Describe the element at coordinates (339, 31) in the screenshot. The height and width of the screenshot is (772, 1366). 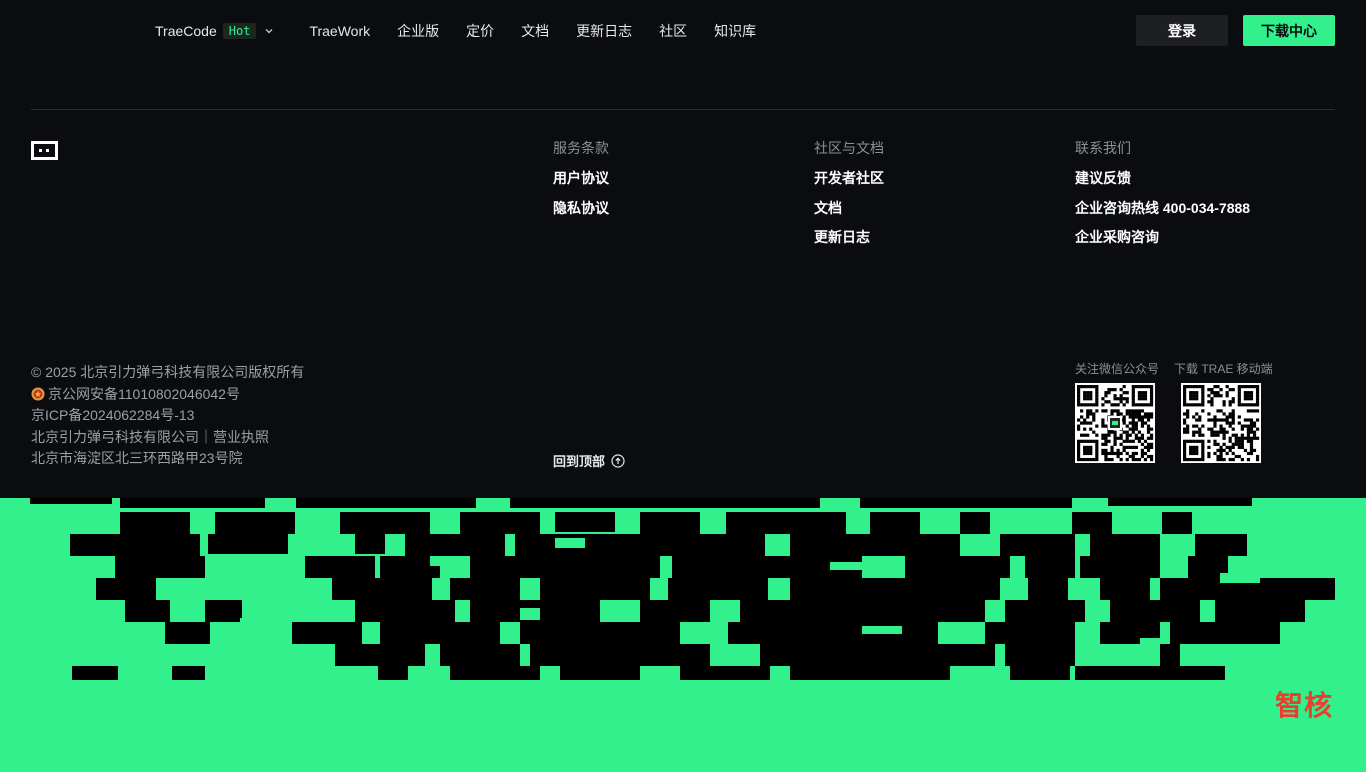
I see `nav-item-traework: TraeWork` at that location.